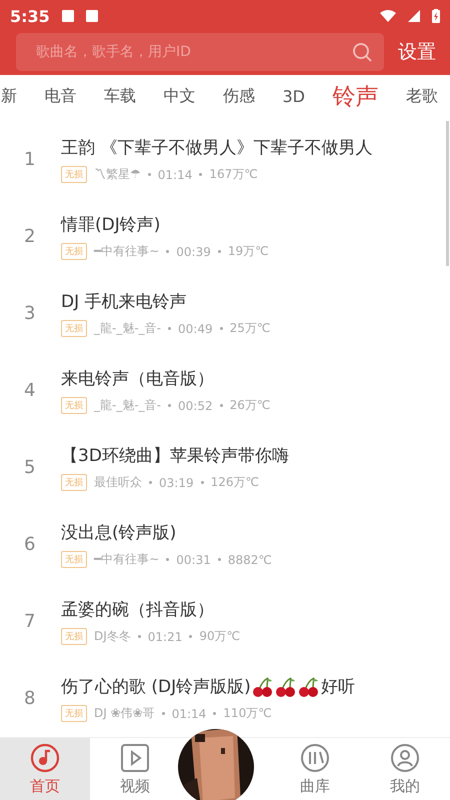 The width and height of the screenshot is (450, 800). Describe the element at coordinates (120, 96) in the screenshot. I see `category-tab: 车载` at that location.